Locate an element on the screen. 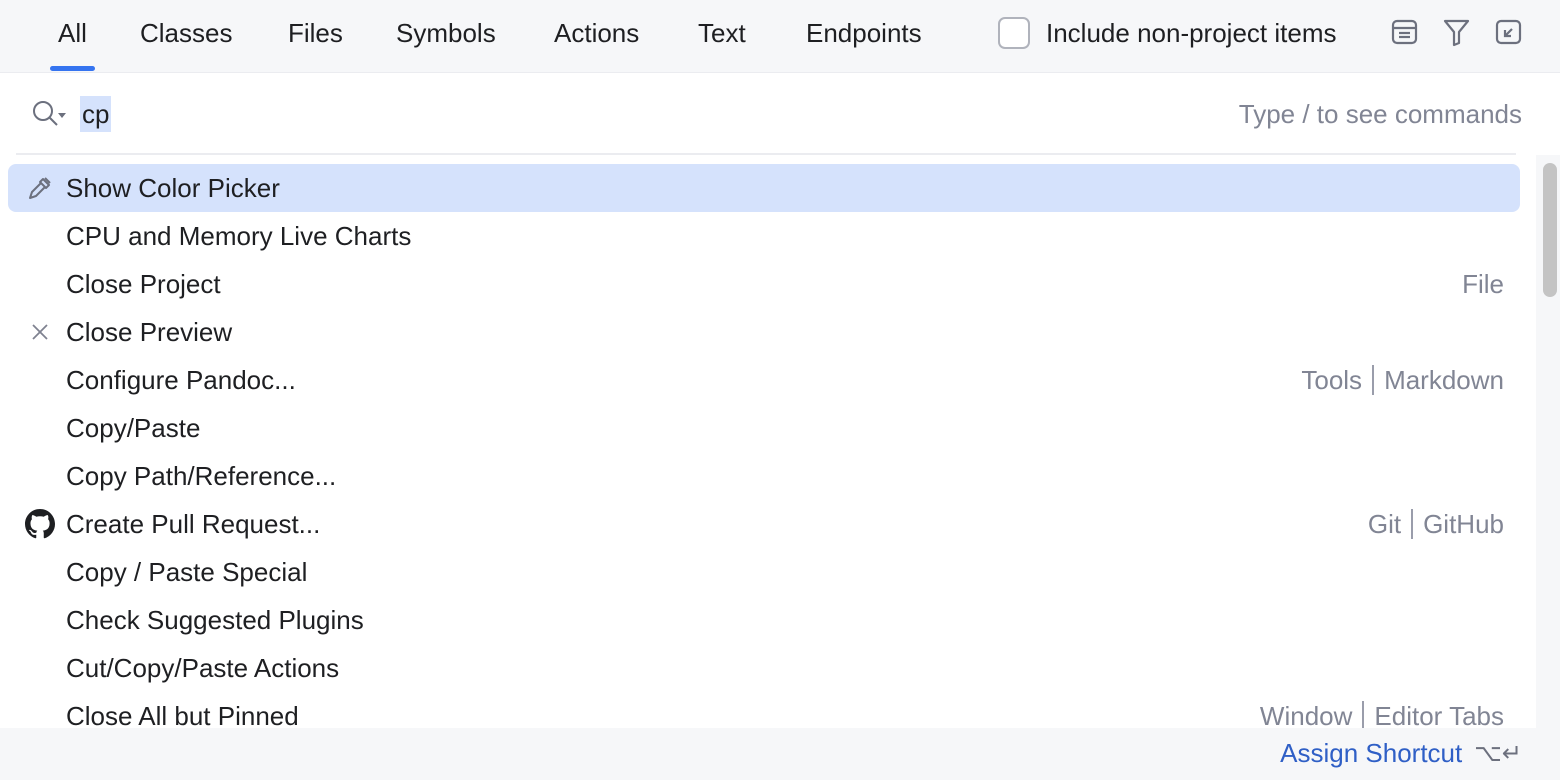 This screenshot has width=1560, height=780. item-location: Tools Markdown is located at coordinates (1402, 380).